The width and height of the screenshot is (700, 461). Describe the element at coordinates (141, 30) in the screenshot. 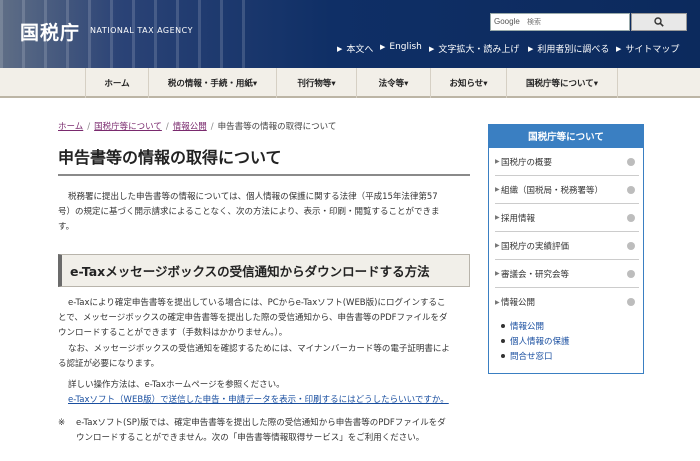

I see `site-logo-english: NATIONAL TAX AGENCY` at that location.